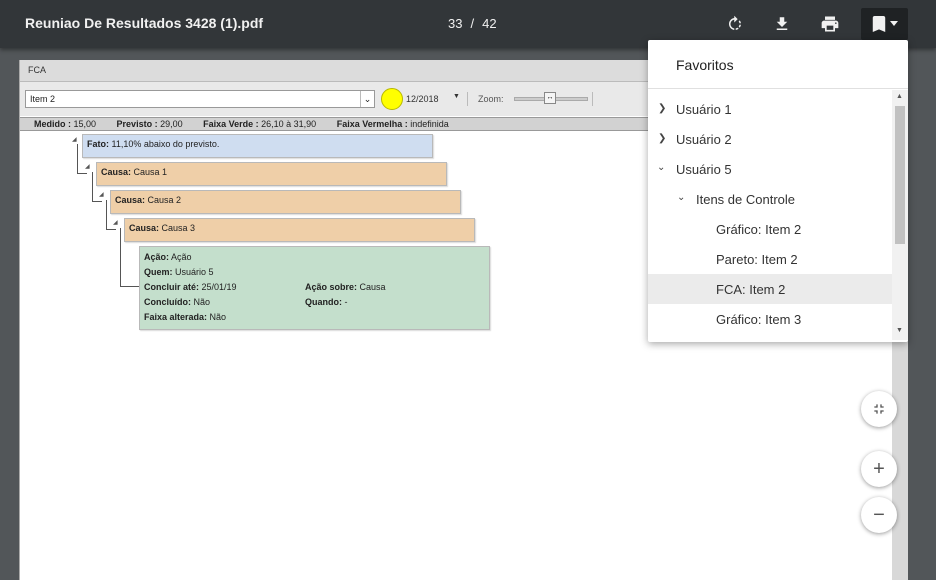 The height and width of the screenshot is (580, 936). Describe the element at coordinates (217, 317) in the screenshot. I see `faixa-alterada-value: Não` at that location.